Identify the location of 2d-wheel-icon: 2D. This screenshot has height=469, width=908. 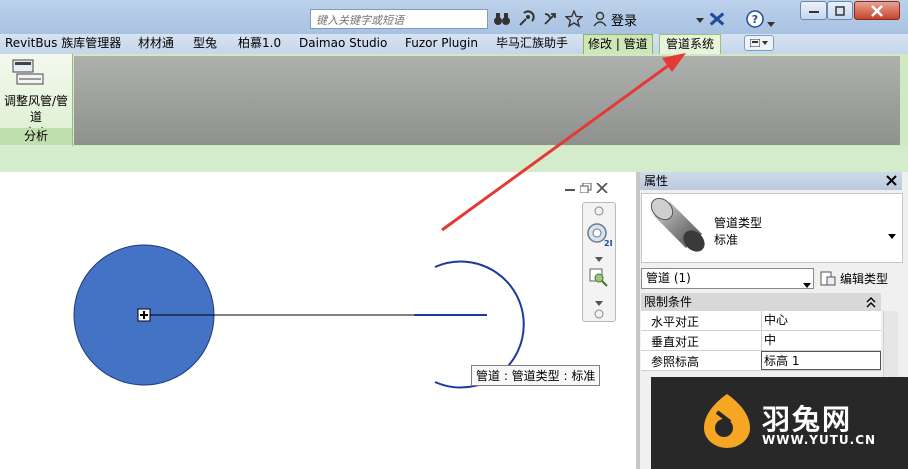
(601, 236).